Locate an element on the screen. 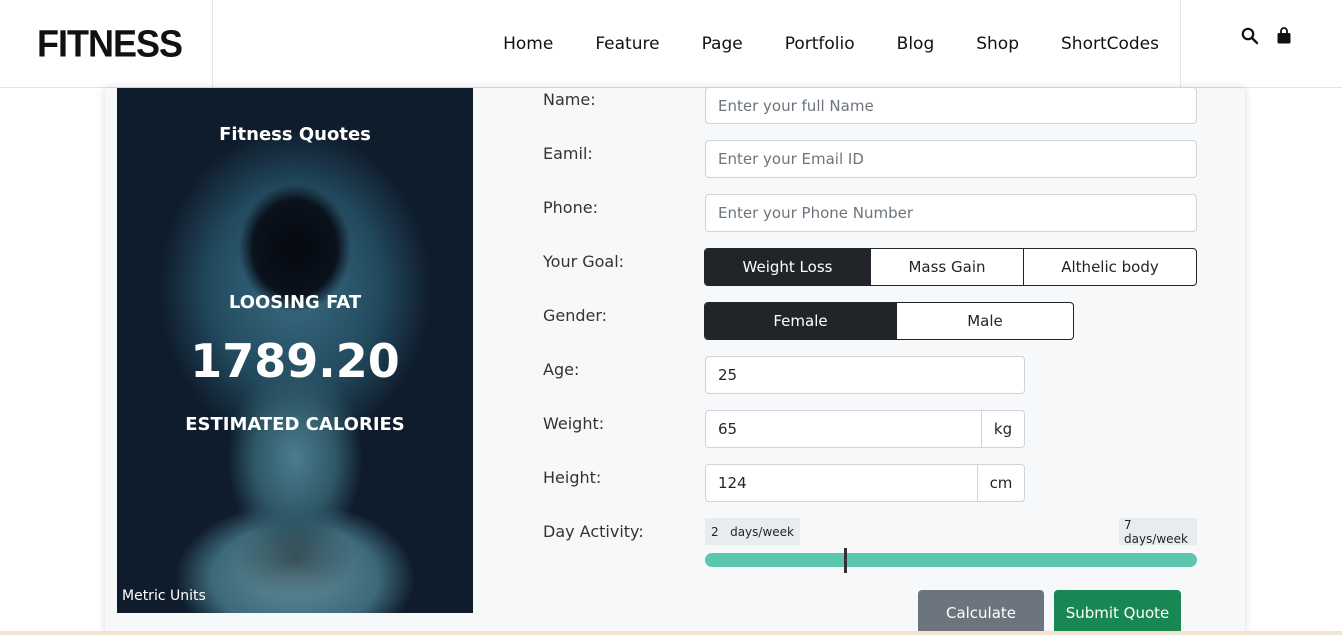 Image resolution: width=1342 pixels, height=635 pixels. nav-item-page: Page is located at coordinates (722, 44).